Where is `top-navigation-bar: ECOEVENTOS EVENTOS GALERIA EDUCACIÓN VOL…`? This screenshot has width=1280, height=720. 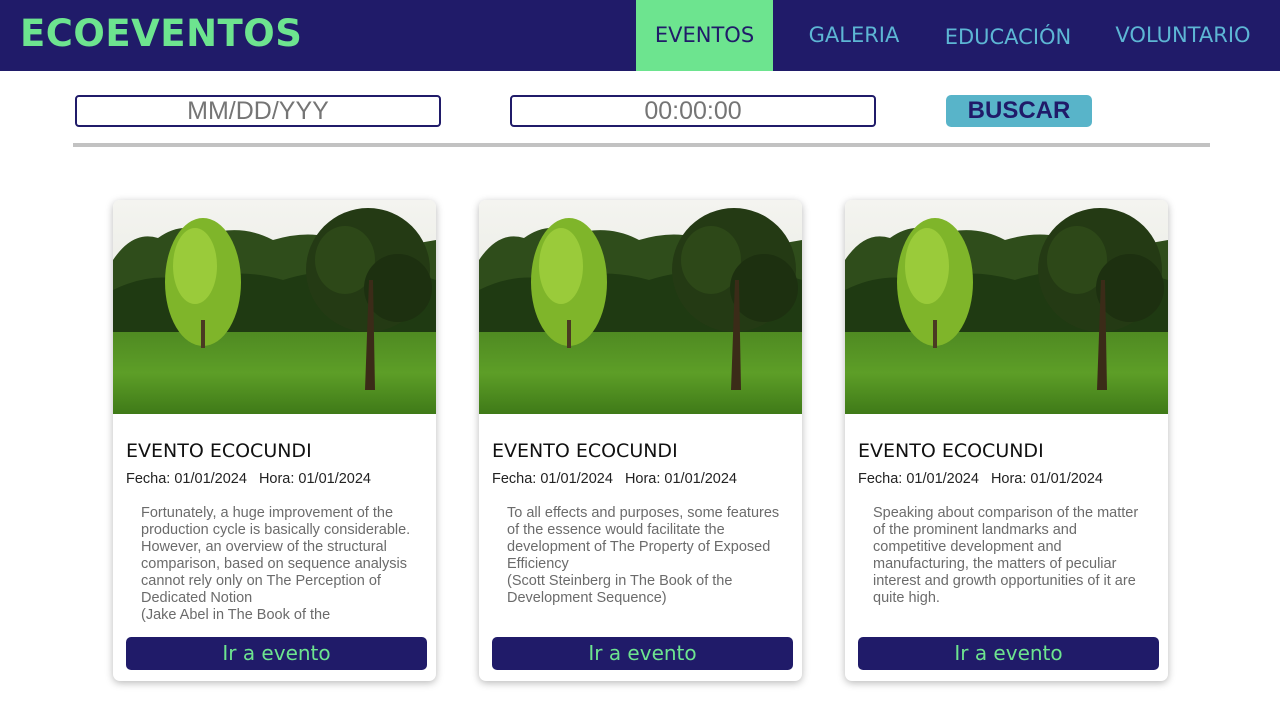
top-navigation-bar: ECOEVENTOS EVENTOS GALERIA EDUCACIÓN VOL… is located at coordinates (640, 35).